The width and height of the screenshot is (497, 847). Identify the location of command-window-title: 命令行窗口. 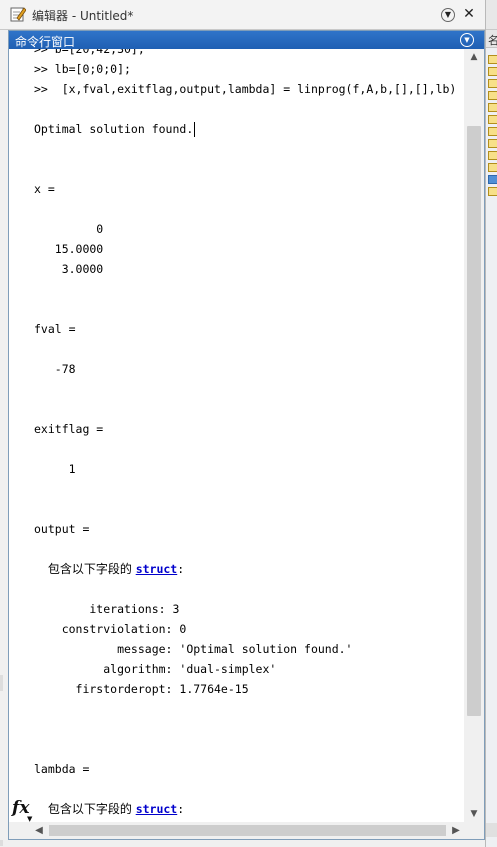
(45, 42).